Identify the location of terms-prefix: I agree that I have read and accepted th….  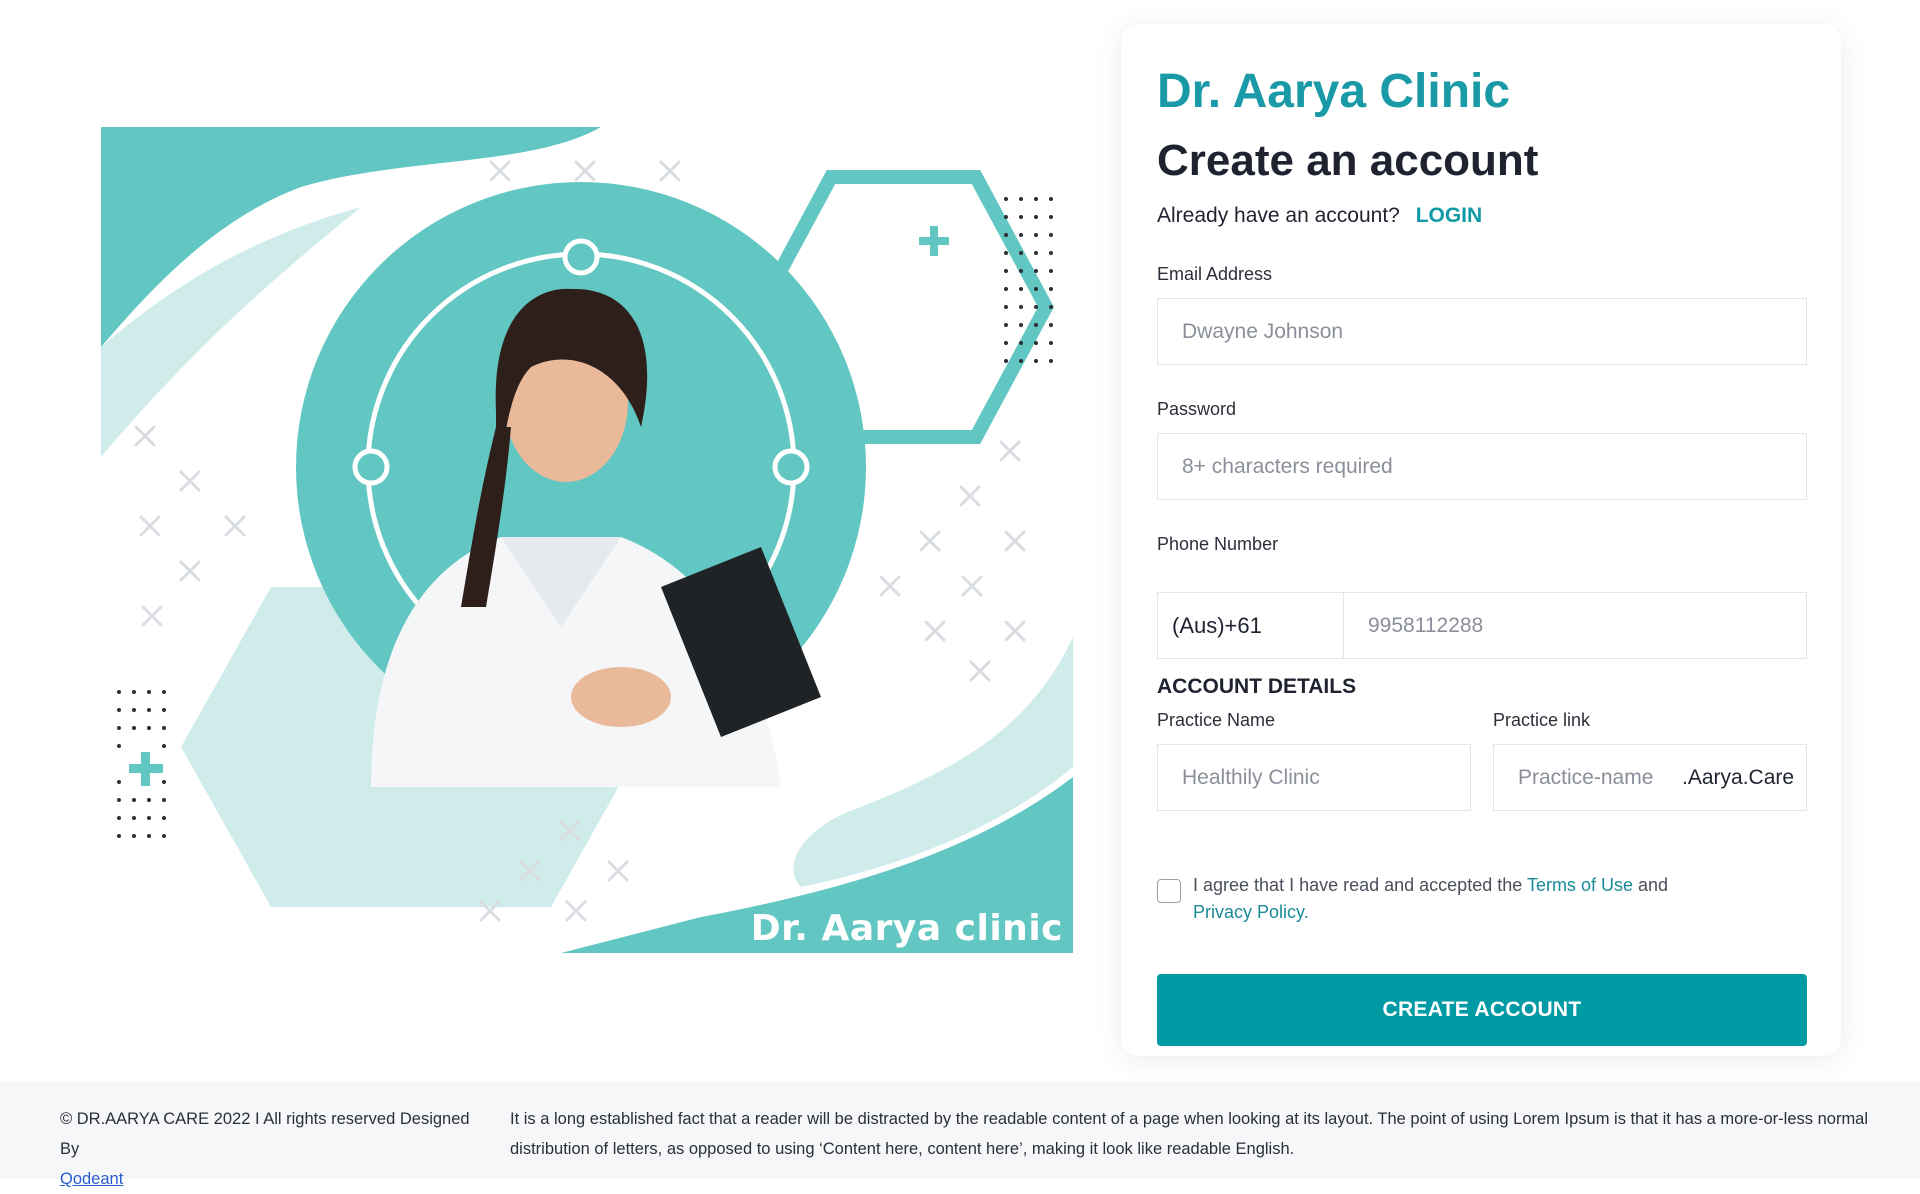
(1358, 885).